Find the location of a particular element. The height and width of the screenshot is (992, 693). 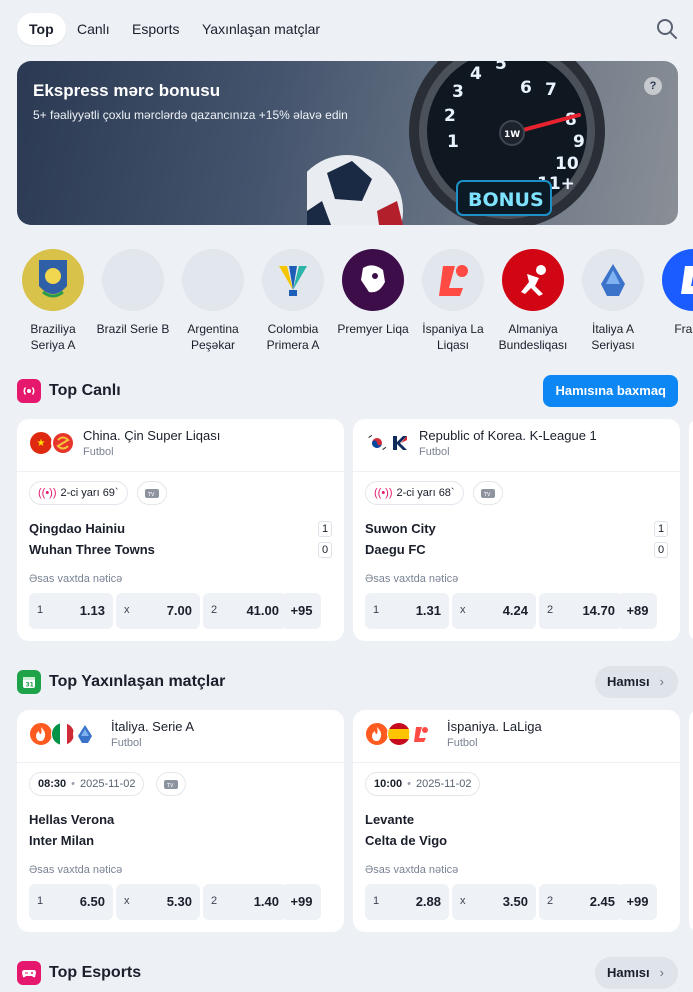

more-markets-button: +95 is located at coordinates (301, 611).